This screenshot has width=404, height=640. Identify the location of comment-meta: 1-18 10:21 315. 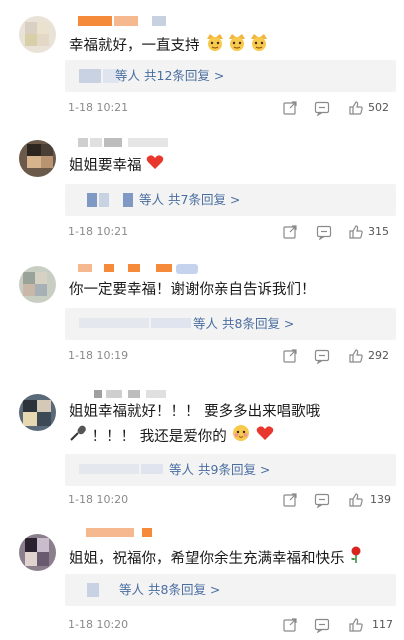
(232, 232).